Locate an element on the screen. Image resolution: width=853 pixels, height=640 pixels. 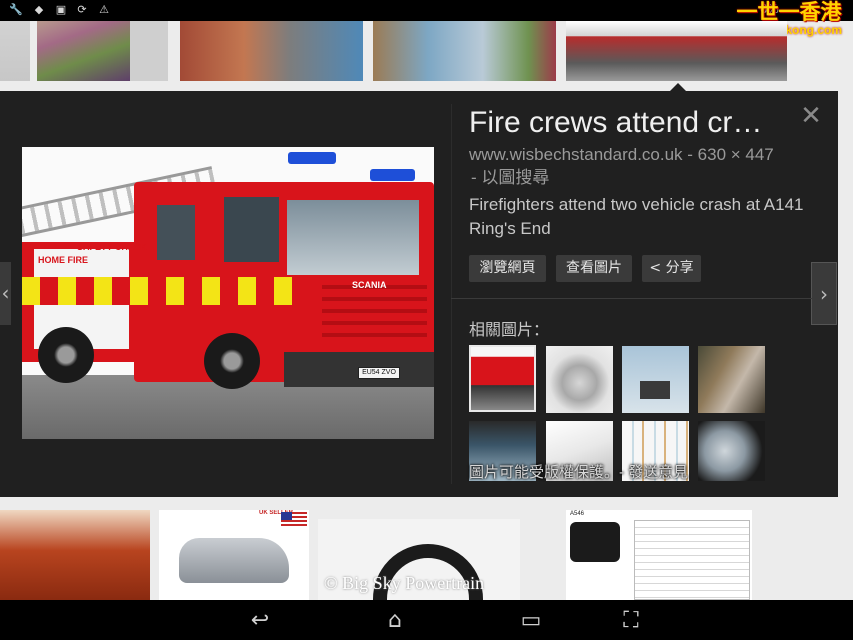
warning-icon: ⚠ is located at coordinates (104, 9).